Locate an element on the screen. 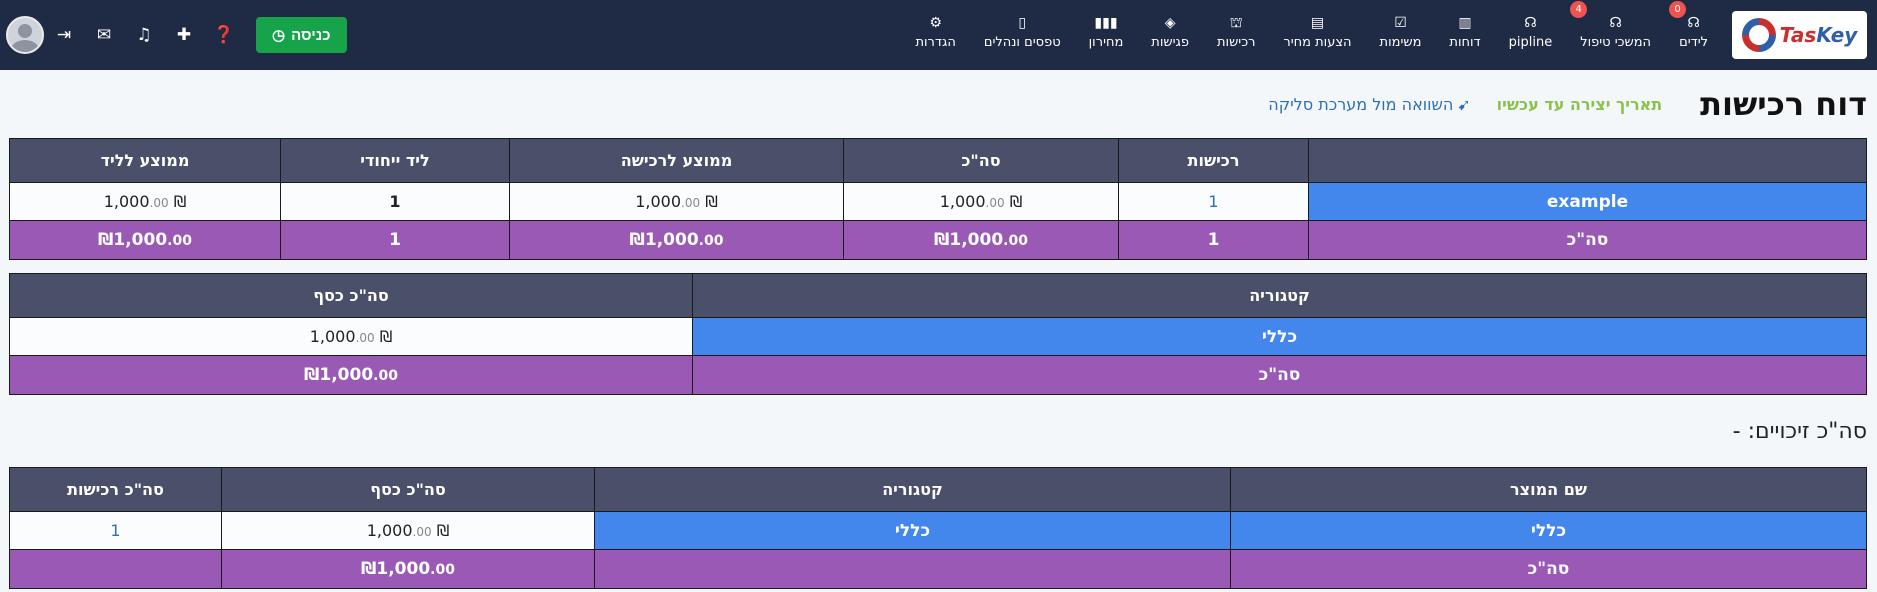  nav-meetings: ◈ פגישות is located at coordinates (1170, 32).